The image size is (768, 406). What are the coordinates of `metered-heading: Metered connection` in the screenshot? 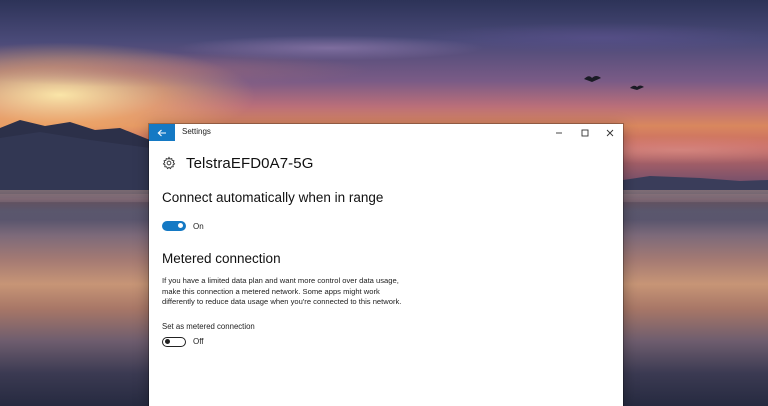 It's located at (221, 258).